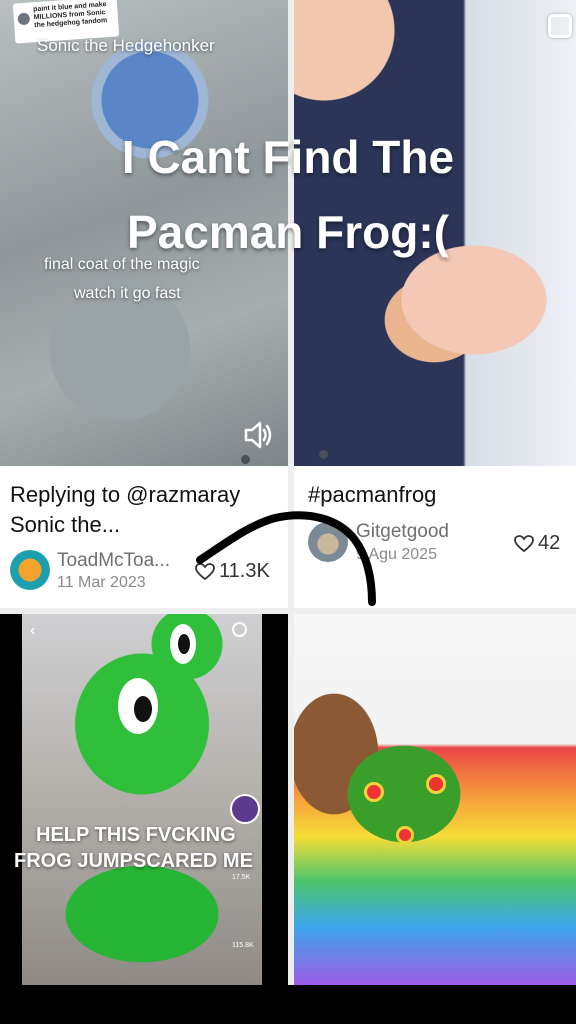  I want to click on like-count: 42, so click(537, 543).